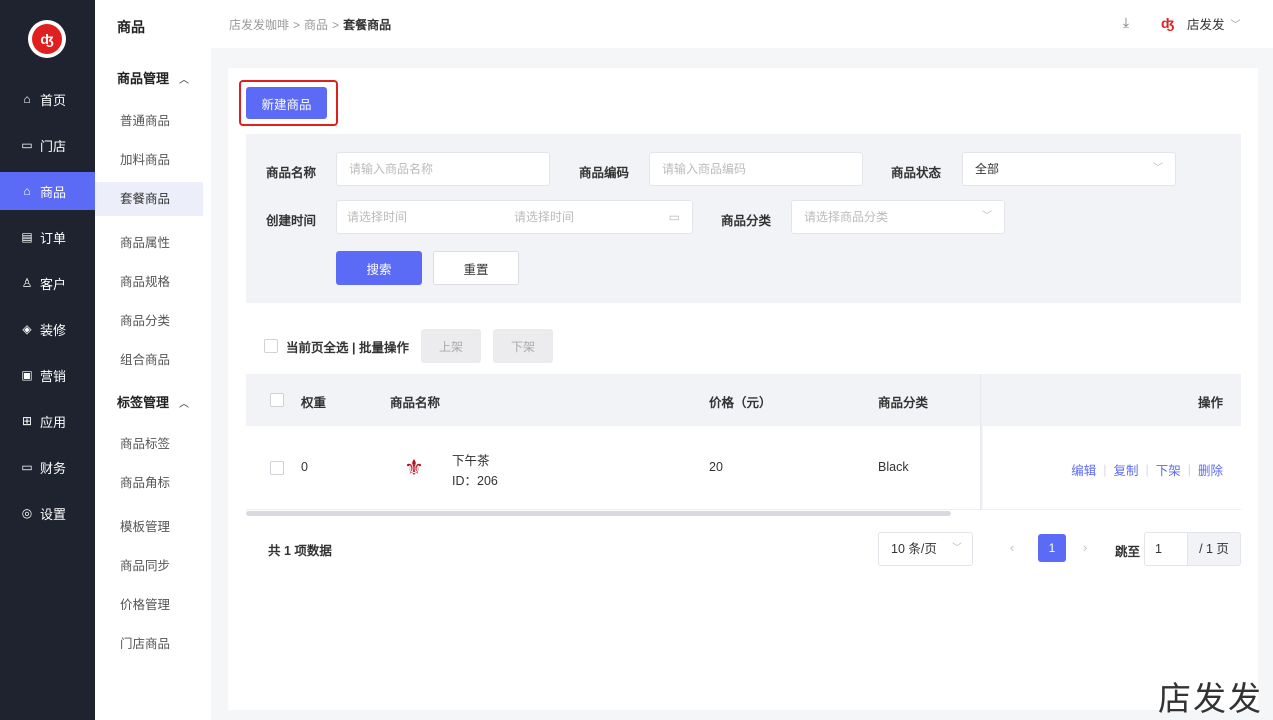  Describe the element at coordinates (898, 217) in the screenshot. I see `category-select: 请选择商品分类 ﹀` at that location.